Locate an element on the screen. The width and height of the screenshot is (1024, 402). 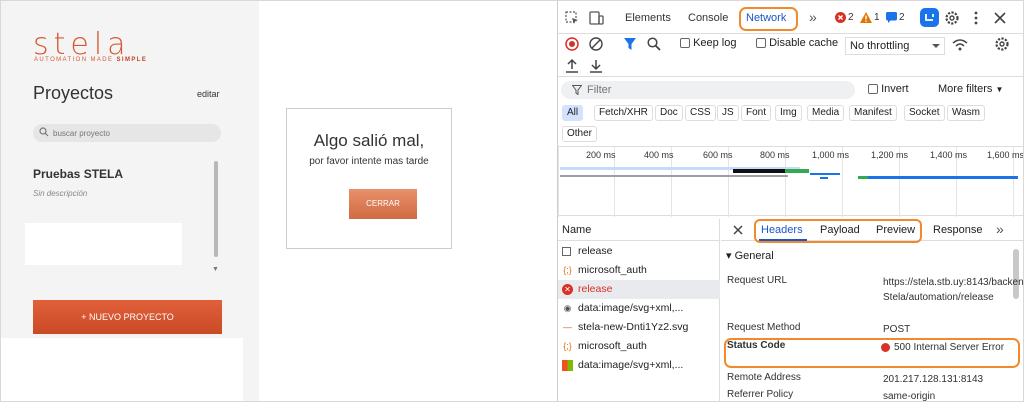
more-filters-dropdown: More filters ▼ is located at coordinates (970, 89).